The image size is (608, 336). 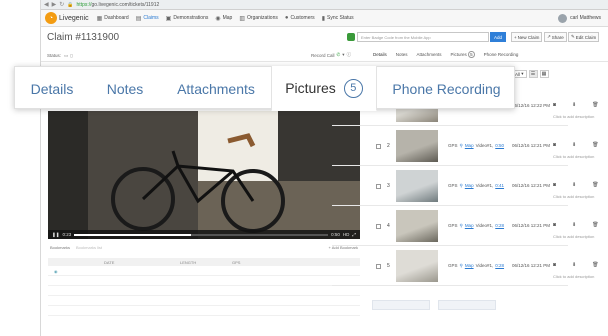 I want to click on nav-item-dashboard: ▦ Dashboard, so click(x=113, y=18).